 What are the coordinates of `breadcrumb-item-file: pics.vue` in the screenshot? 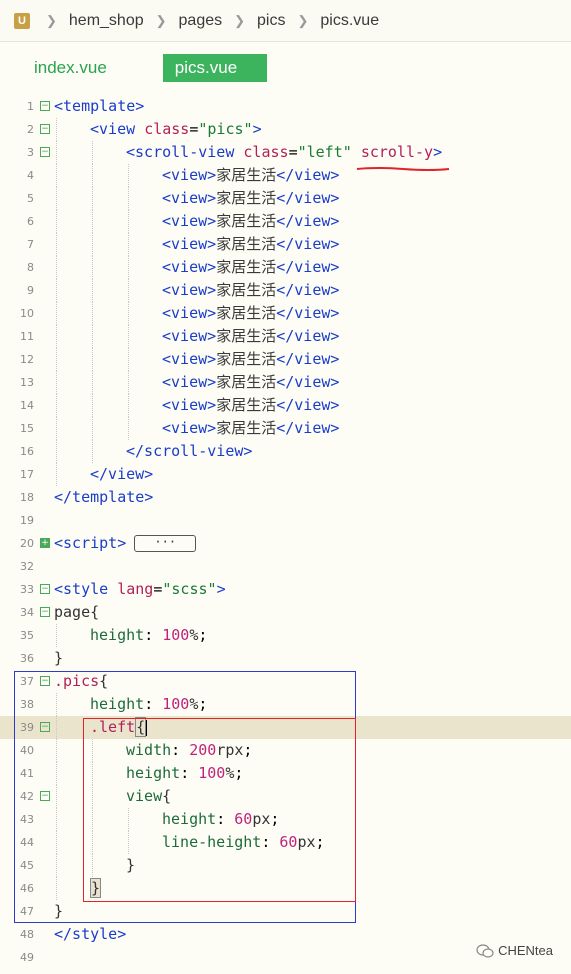 It's located at (349, 21).